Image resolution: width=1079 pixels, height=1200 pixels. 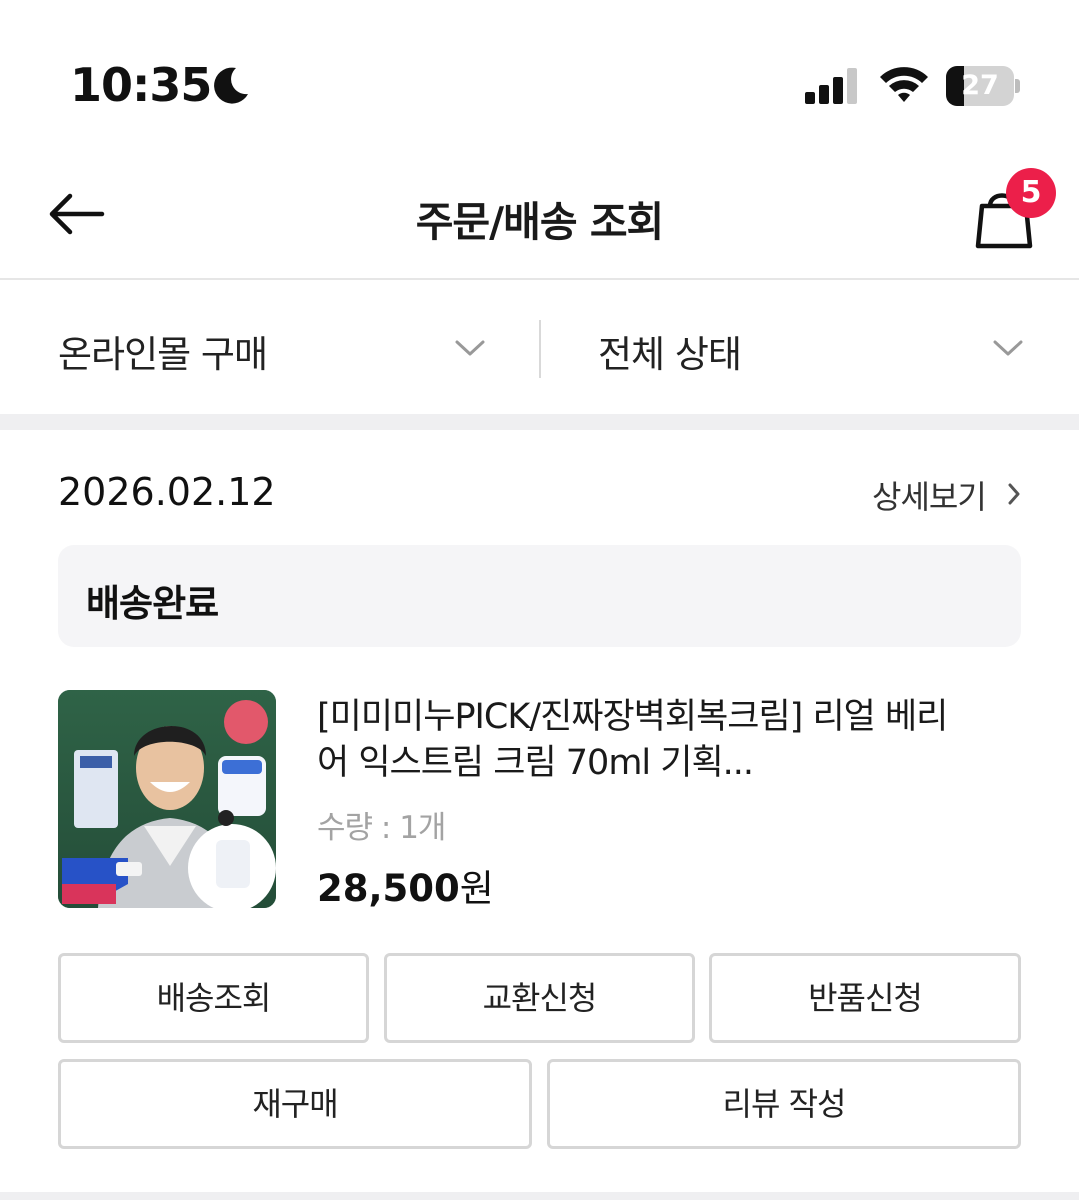 What do you see at coordinates (539, 75) in the screenshot?
I see `status-bar: 10:35 27` at bounding box center [539, 75].